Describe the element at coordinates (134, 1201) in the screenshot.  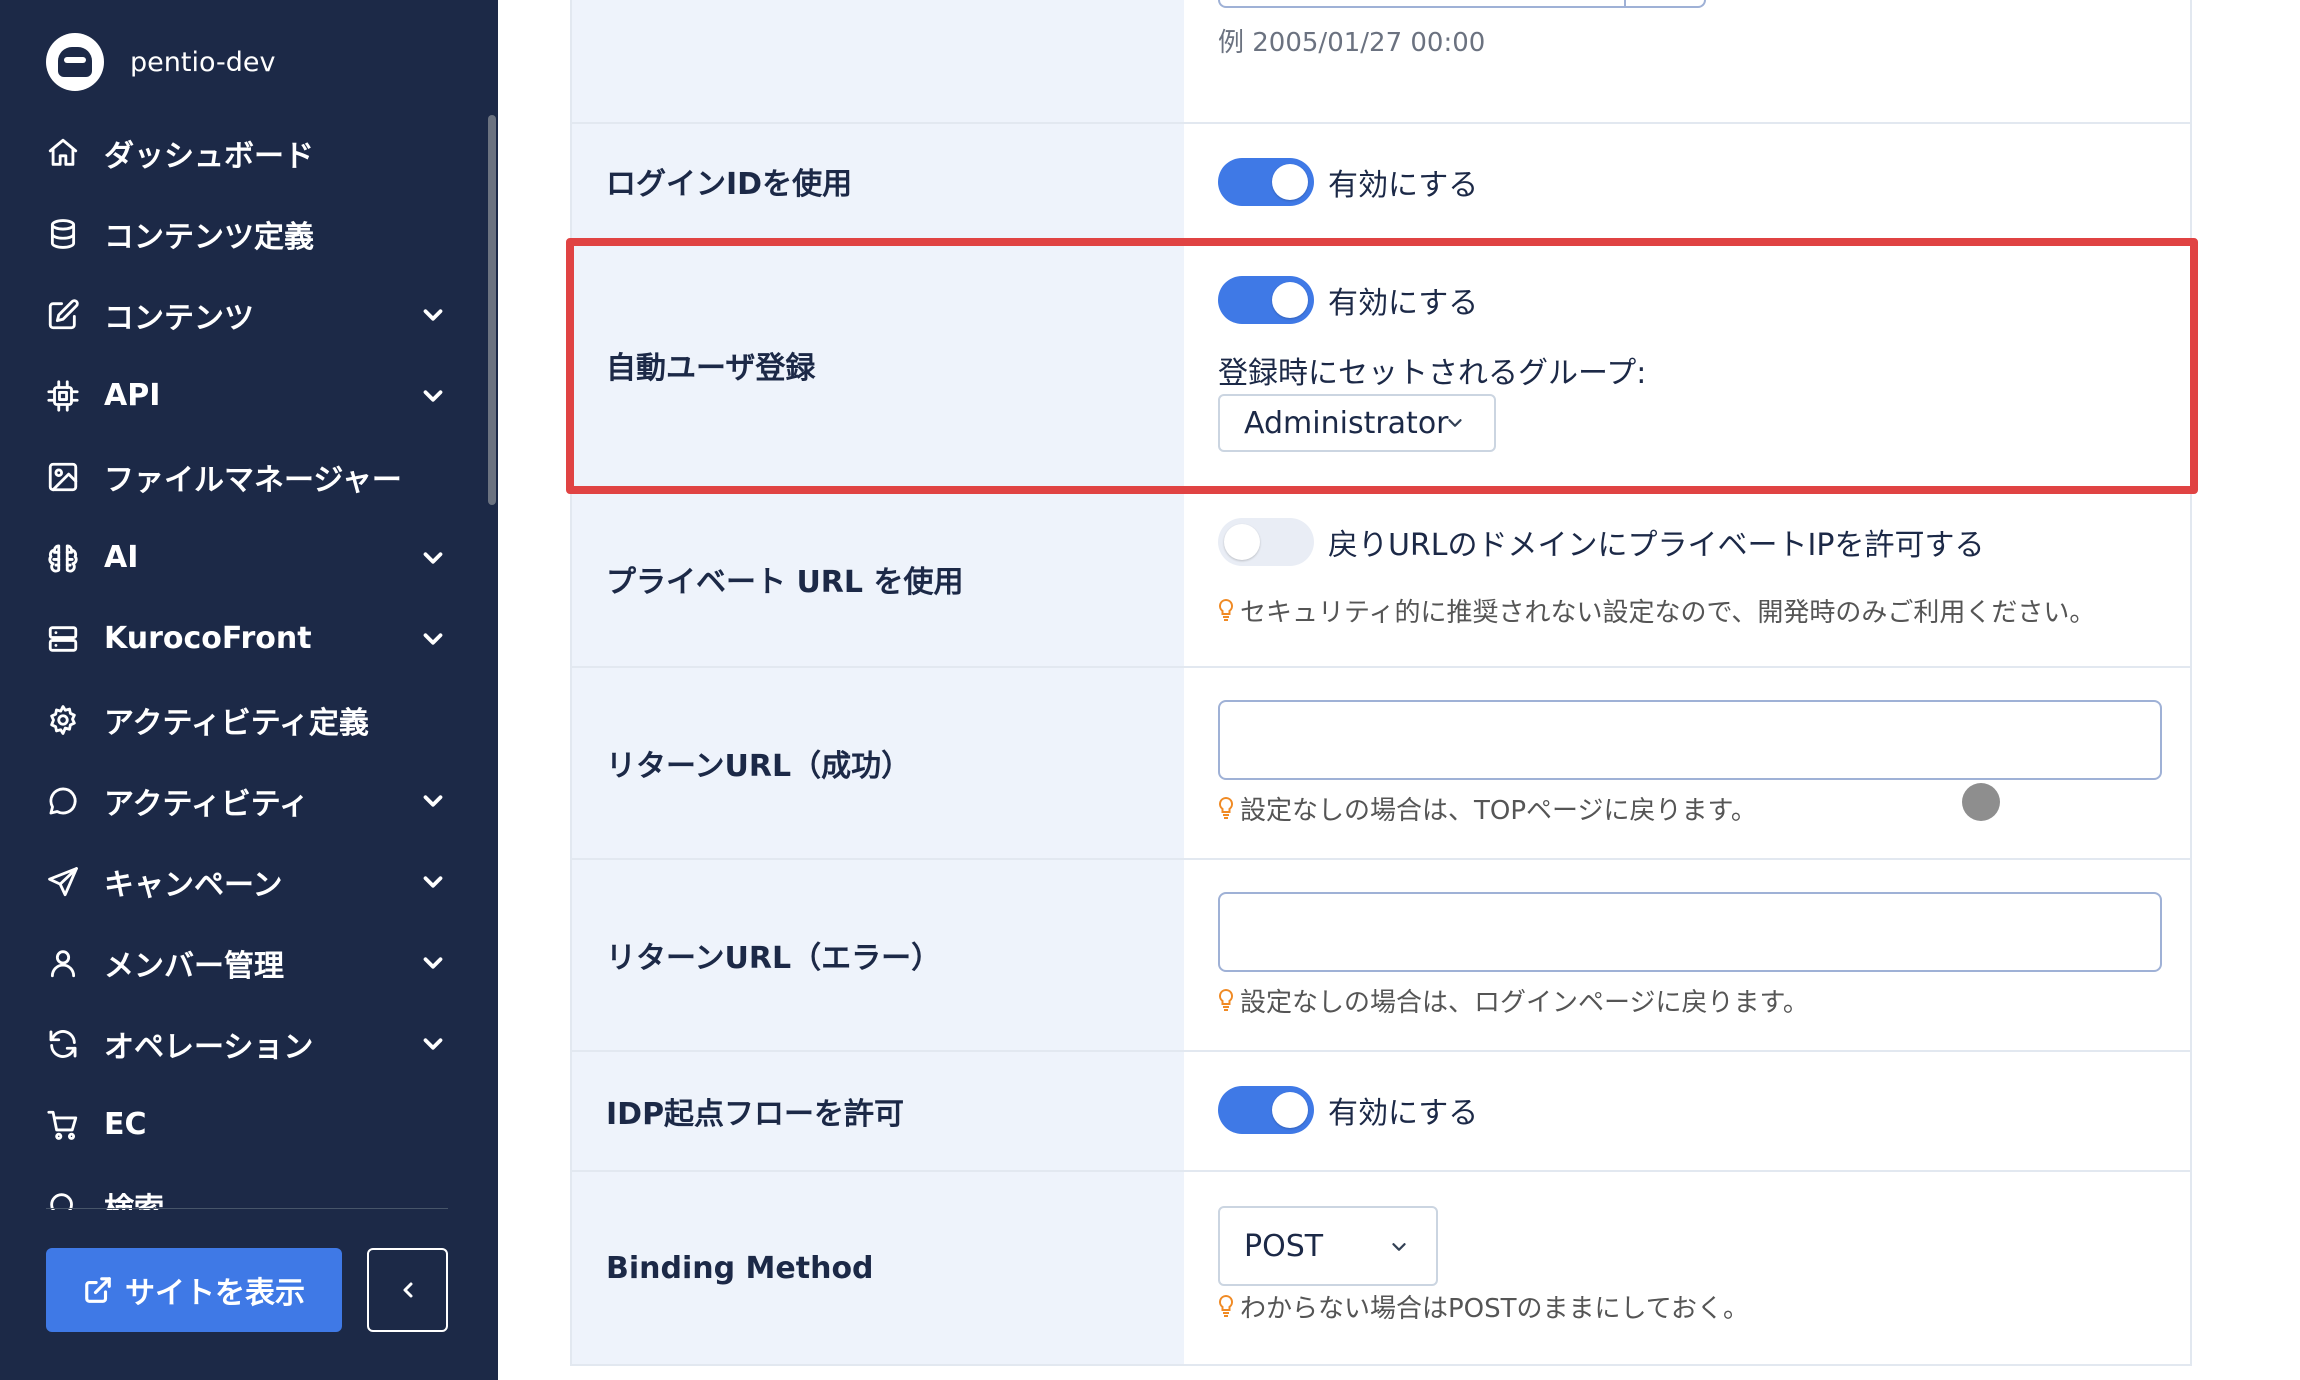
I see `sidebar-item-label: 検索` at that location.